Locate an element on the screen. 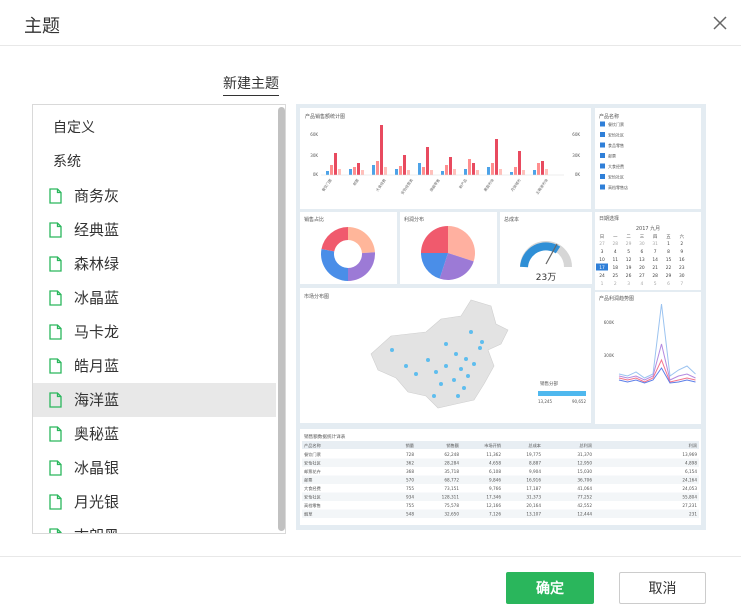 The width and height of the screenshot is (741, 616). table-cell: 27,231 is located at coordinates (689, 505).